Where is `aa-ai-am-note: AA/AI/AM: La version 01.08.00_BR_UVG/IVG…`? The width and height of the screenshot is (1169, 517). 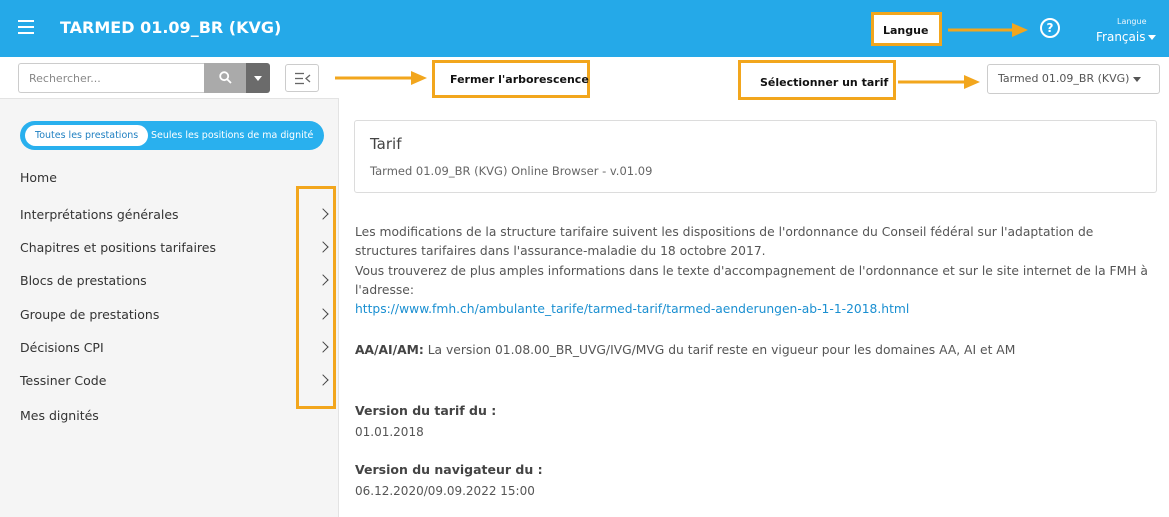
aa-ai-am-note: AA/AI/AM: La version 01.08.00_BR_UVG/IVG… is located at coordinates (685, 350).